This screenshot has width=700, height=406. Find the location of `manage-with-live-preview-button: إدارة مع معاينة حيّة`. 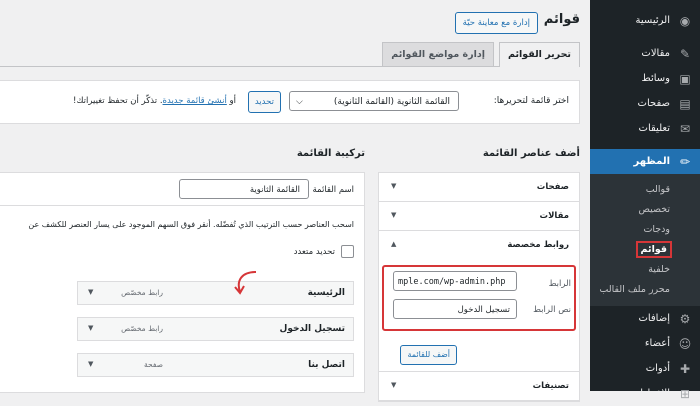

manage-with-live-preview-button: إدارة مع معاينة حيّة is located at coordinates (496, 23).